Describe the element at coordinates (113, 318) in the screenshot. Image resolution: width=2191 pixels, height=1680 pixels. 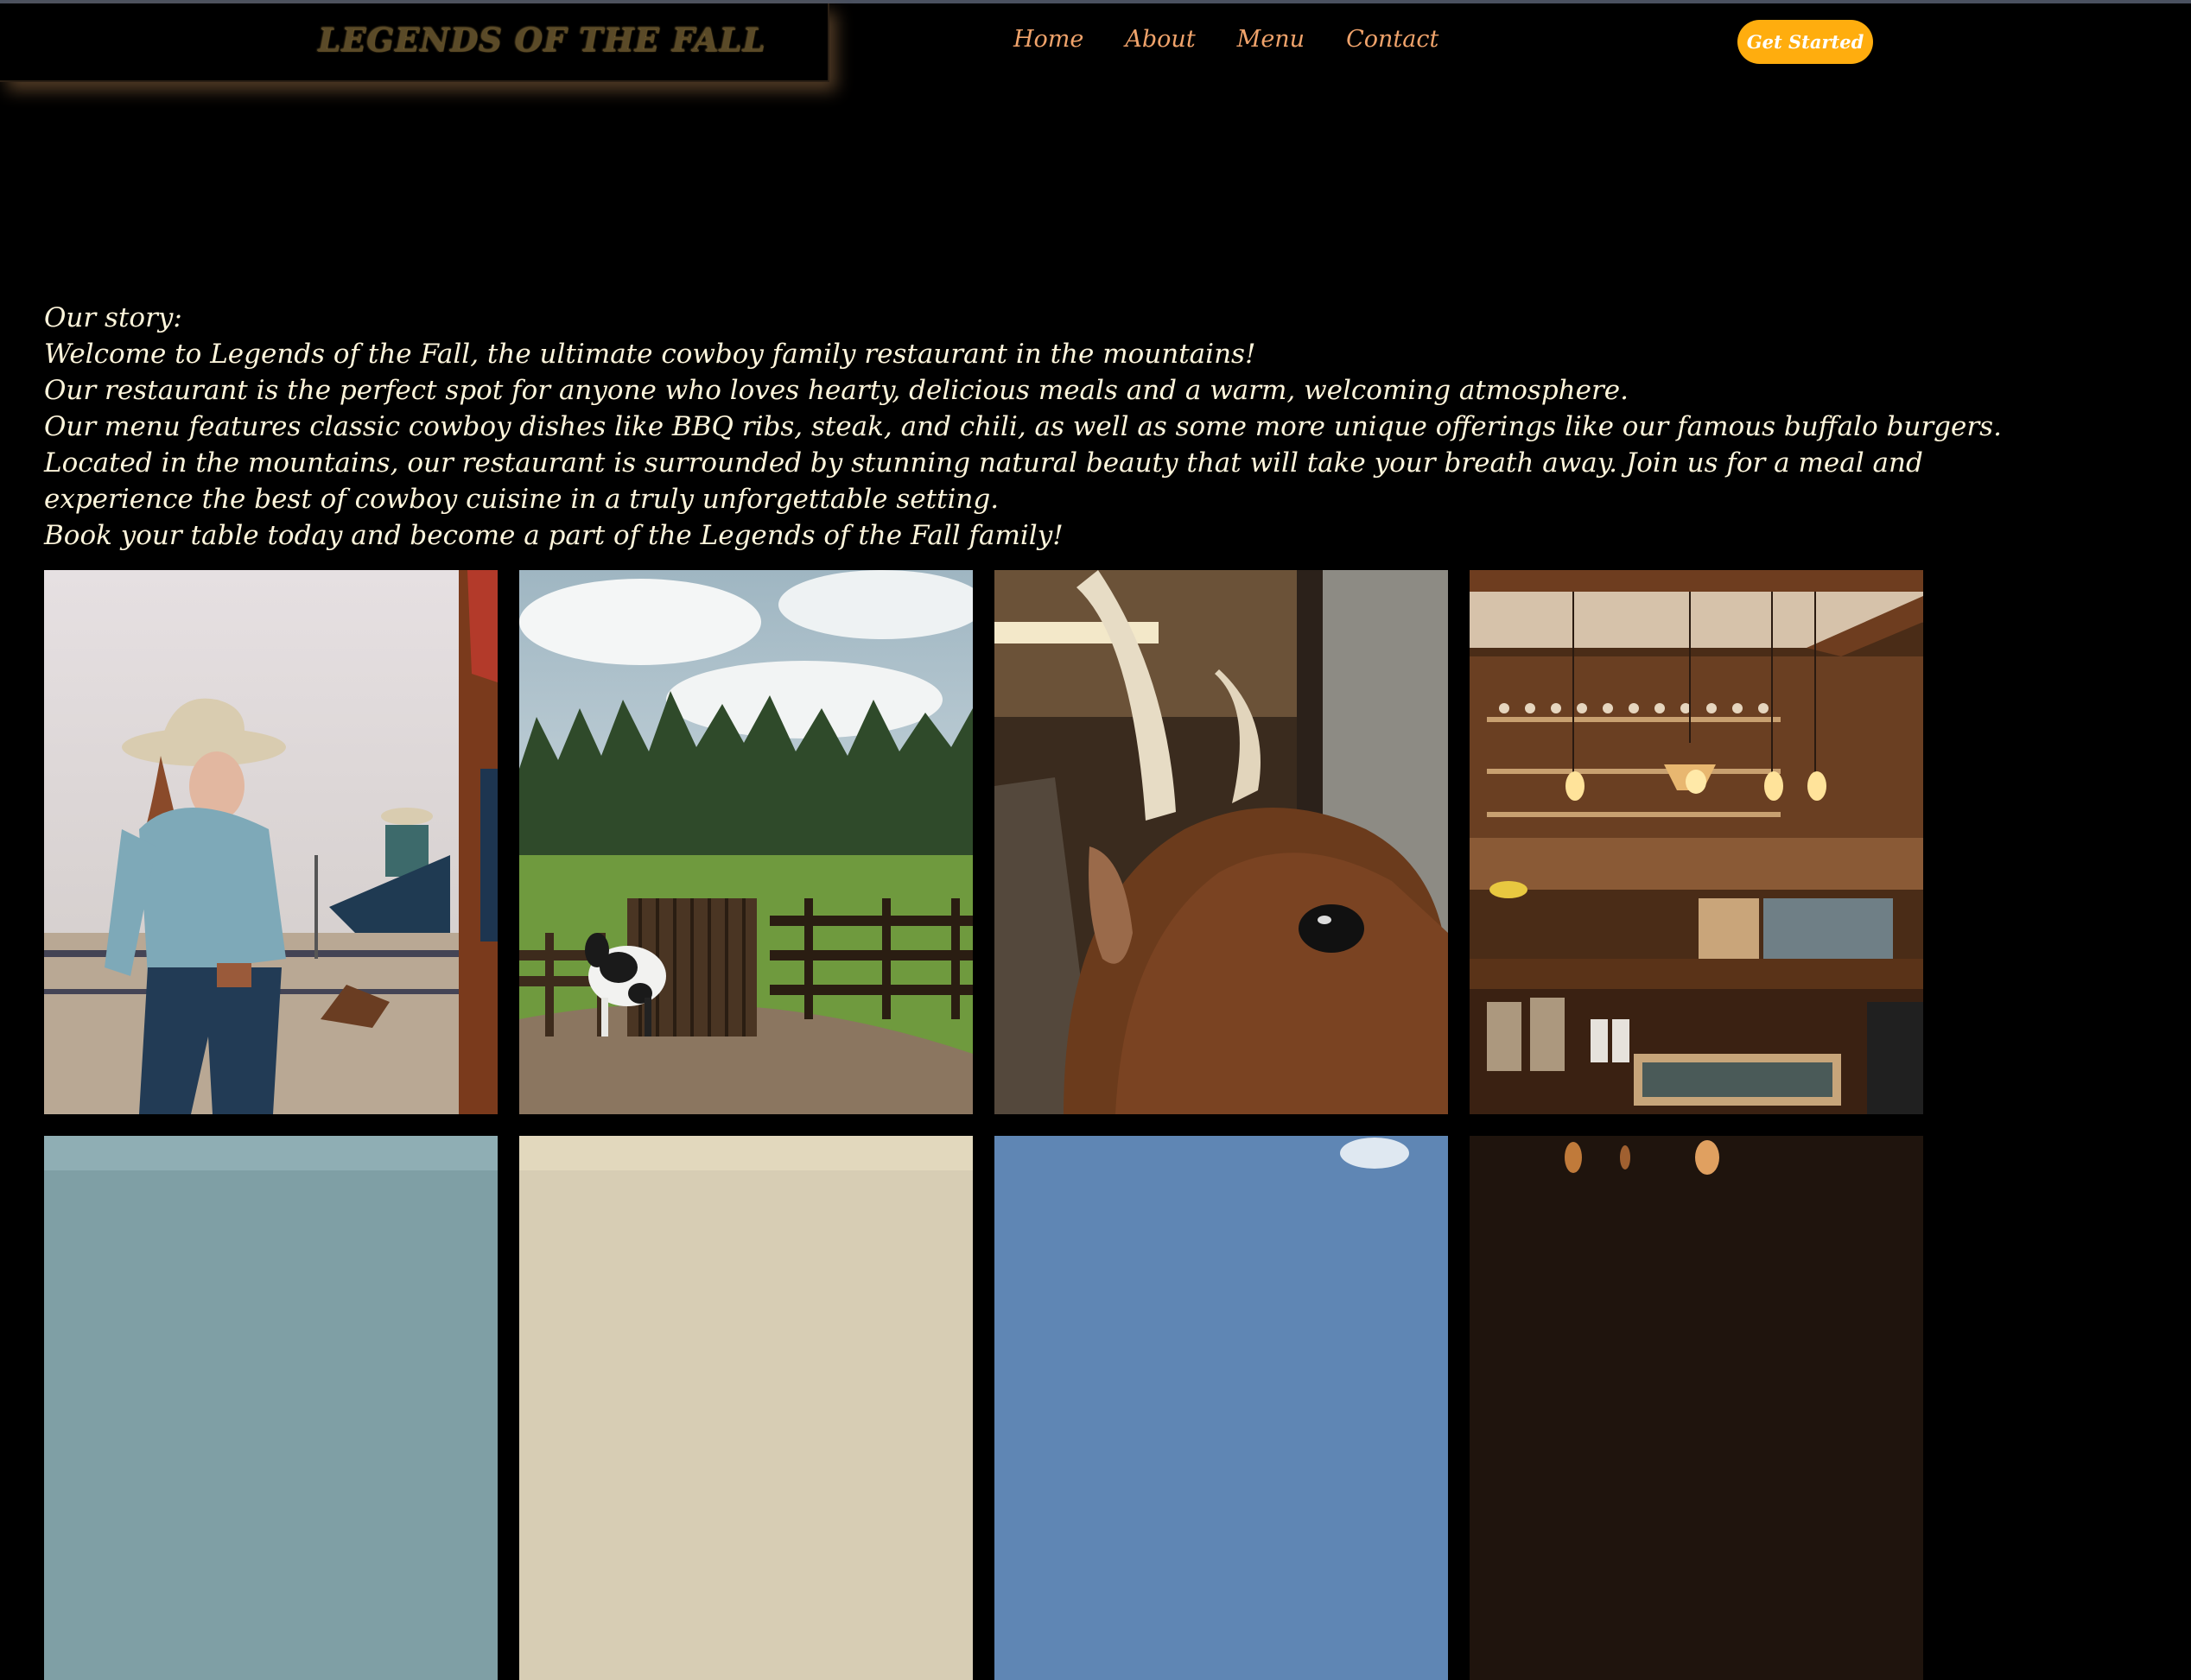
I see `story-heading: Our story:` at that location.